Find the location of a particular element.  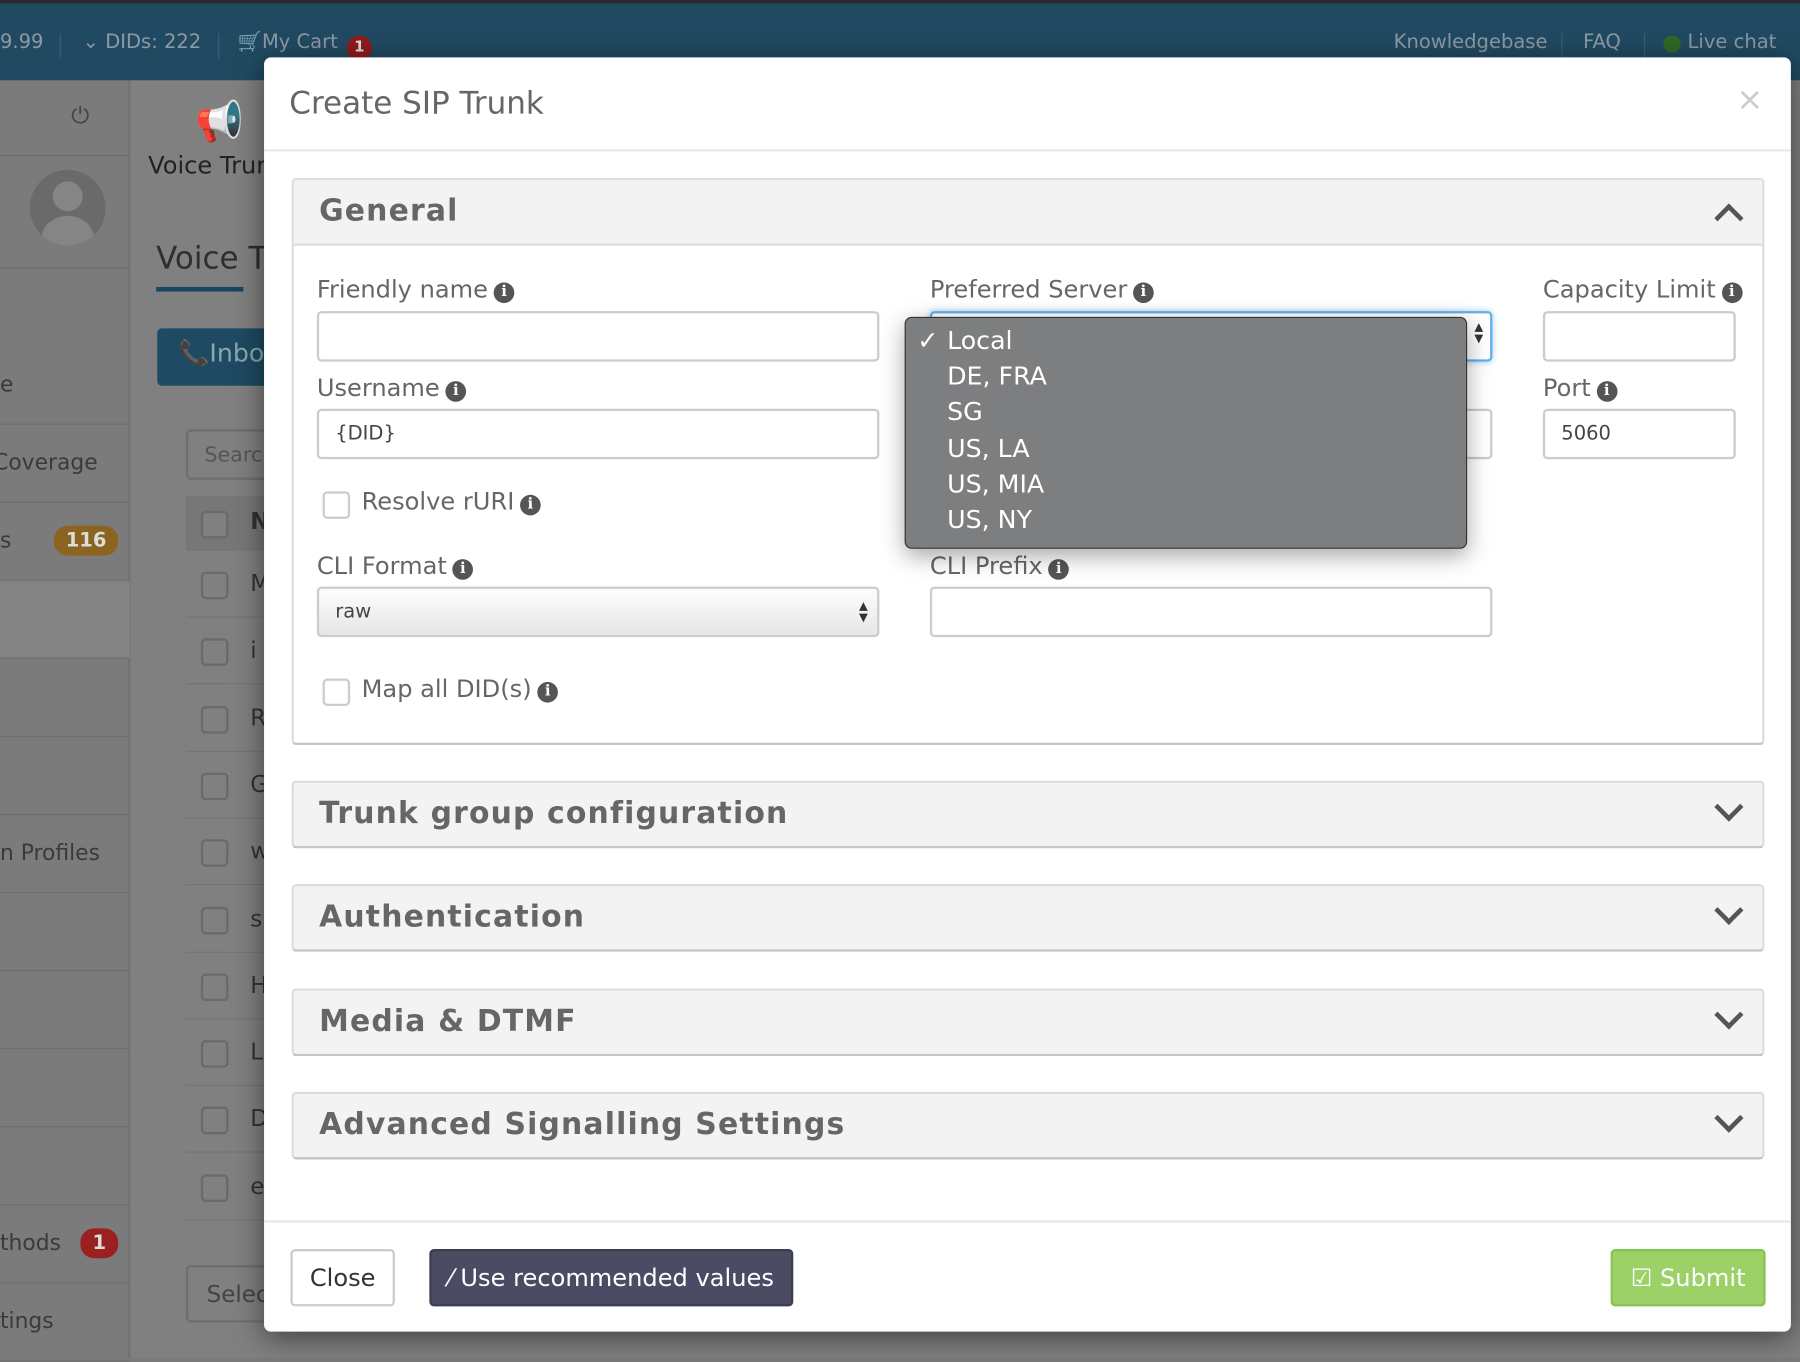

username-label: Username i is located at coordinates (392, 388).